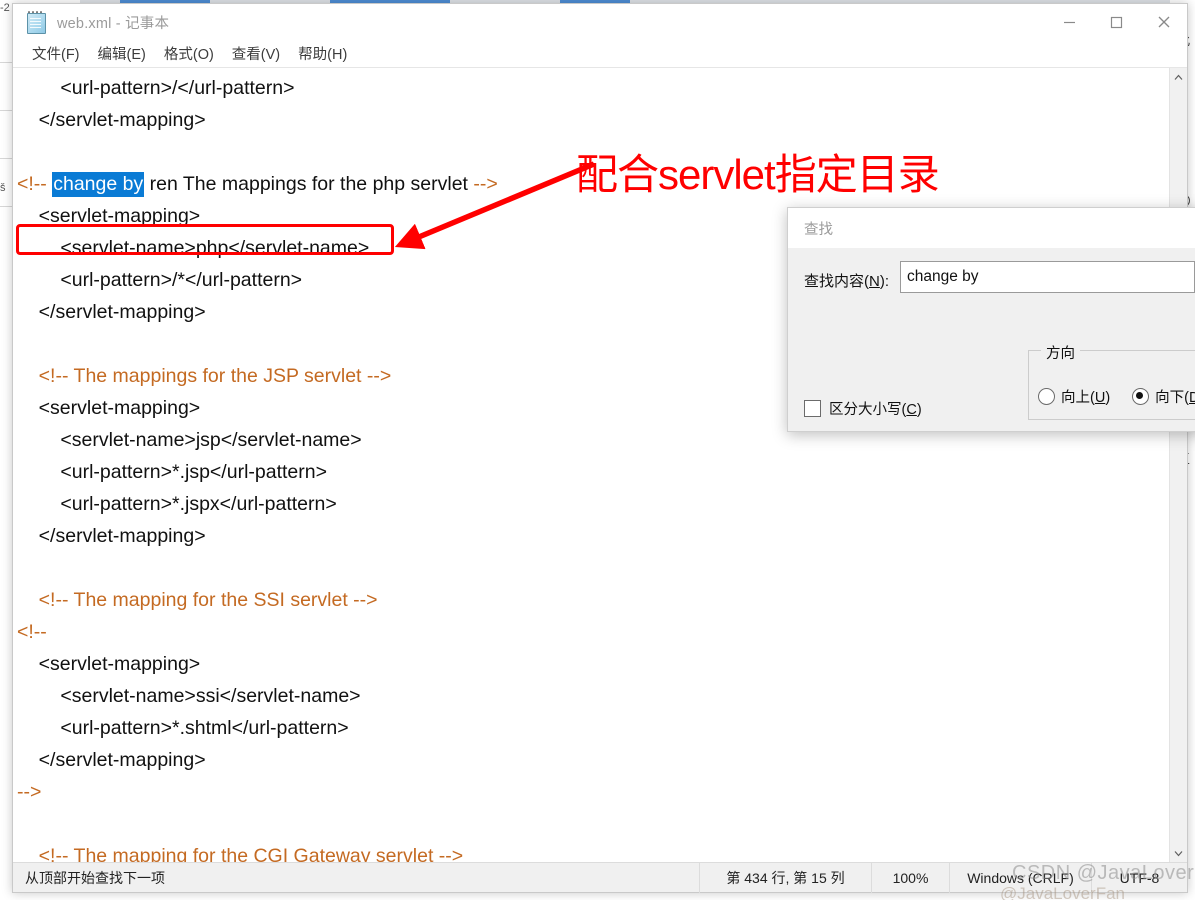  Describe the element at coordinates (785, 877) in the screenshot. I see `status-cursor-position: 第 434 行, 第 15 列` at that location.